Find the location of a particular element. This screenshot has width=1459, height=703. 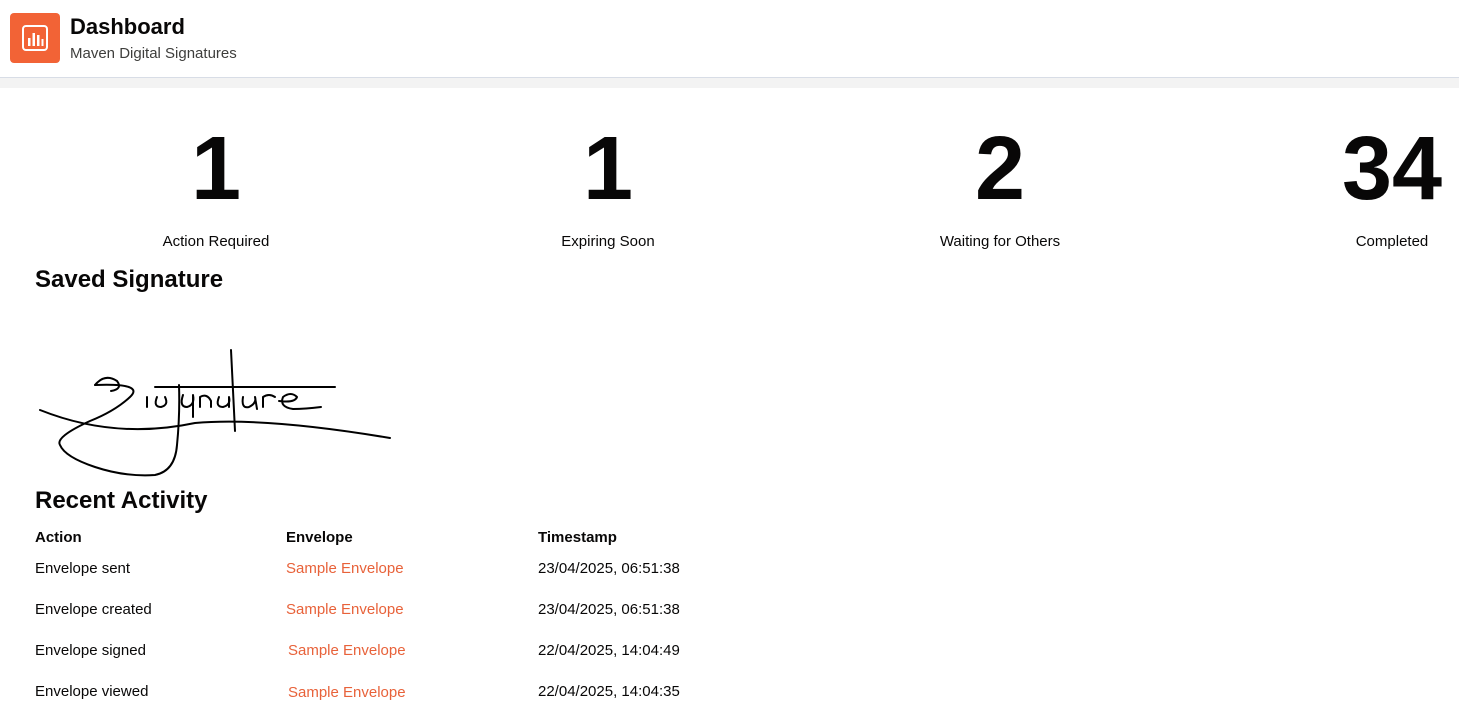

activity-action: Envelope signed is located at coordinates (90, 650).